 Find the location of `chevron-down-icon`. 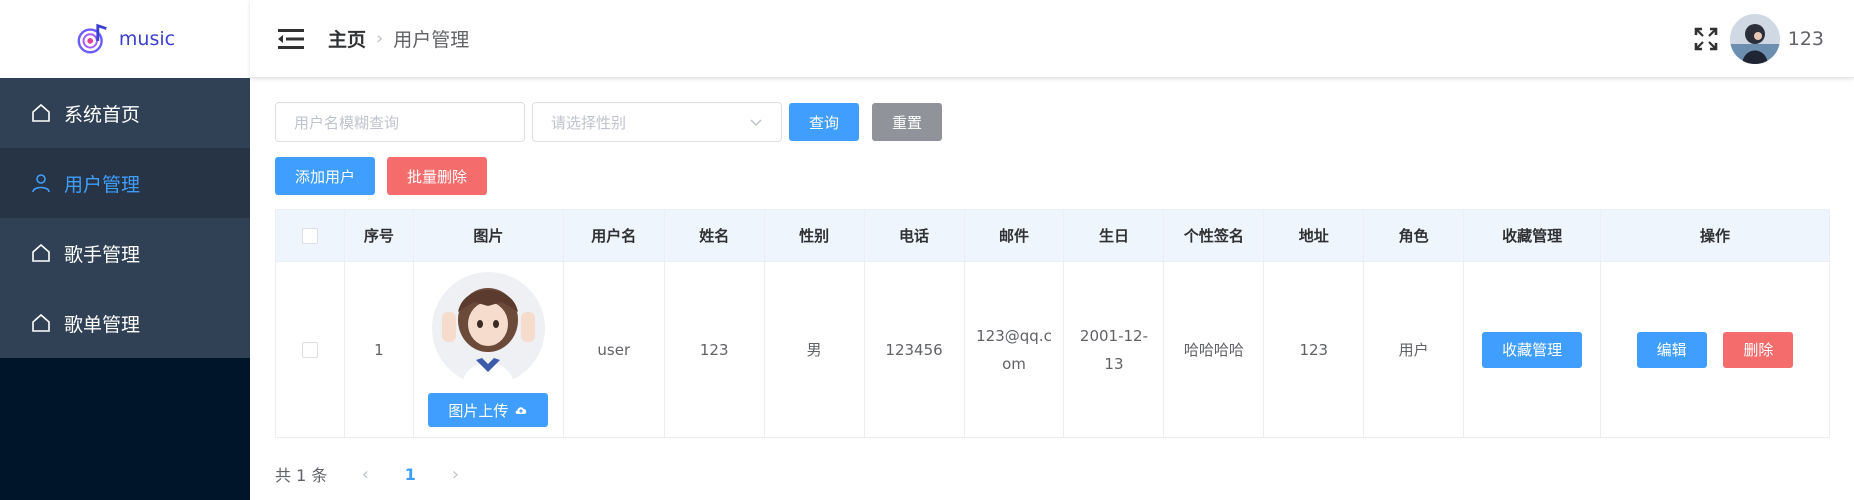

chevron-down-icon is located at coordinates (756, 123).